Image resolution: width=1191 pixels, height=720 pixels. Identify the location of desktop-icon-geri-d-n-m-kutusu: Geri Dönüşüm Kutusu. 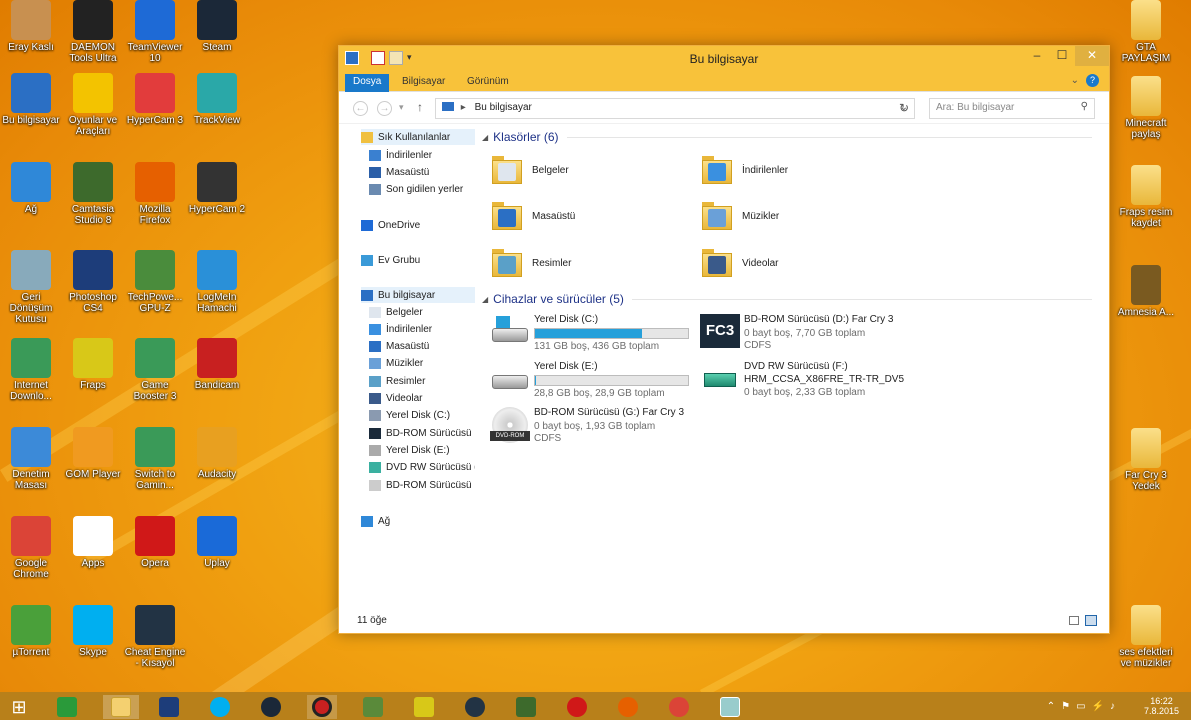
(31, 287).